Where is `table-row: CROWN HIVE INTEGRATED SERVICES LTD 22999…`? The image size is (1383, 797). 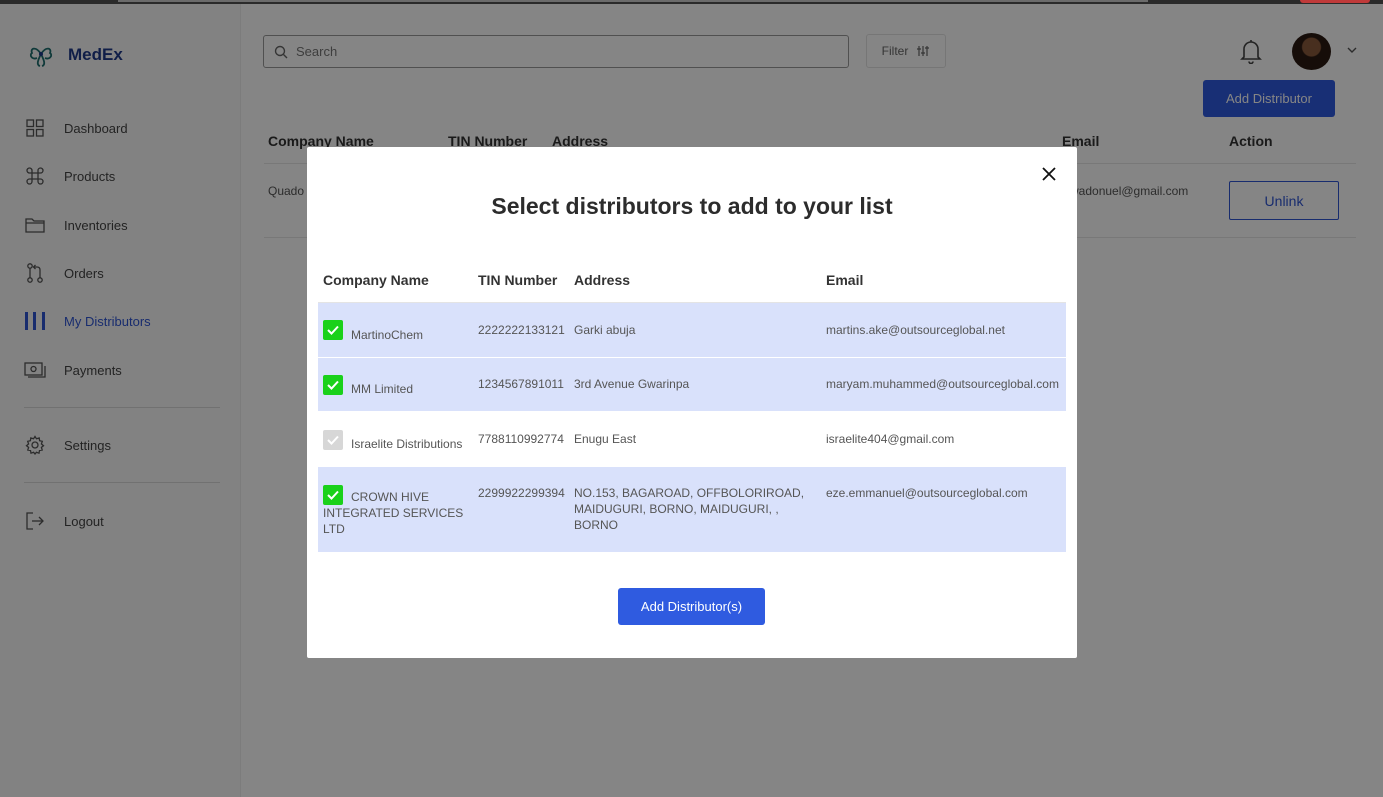 table-row: CROWN HIVE INTEGRATED SERVICES LTD 22999… is located at coordinates (692, 510).